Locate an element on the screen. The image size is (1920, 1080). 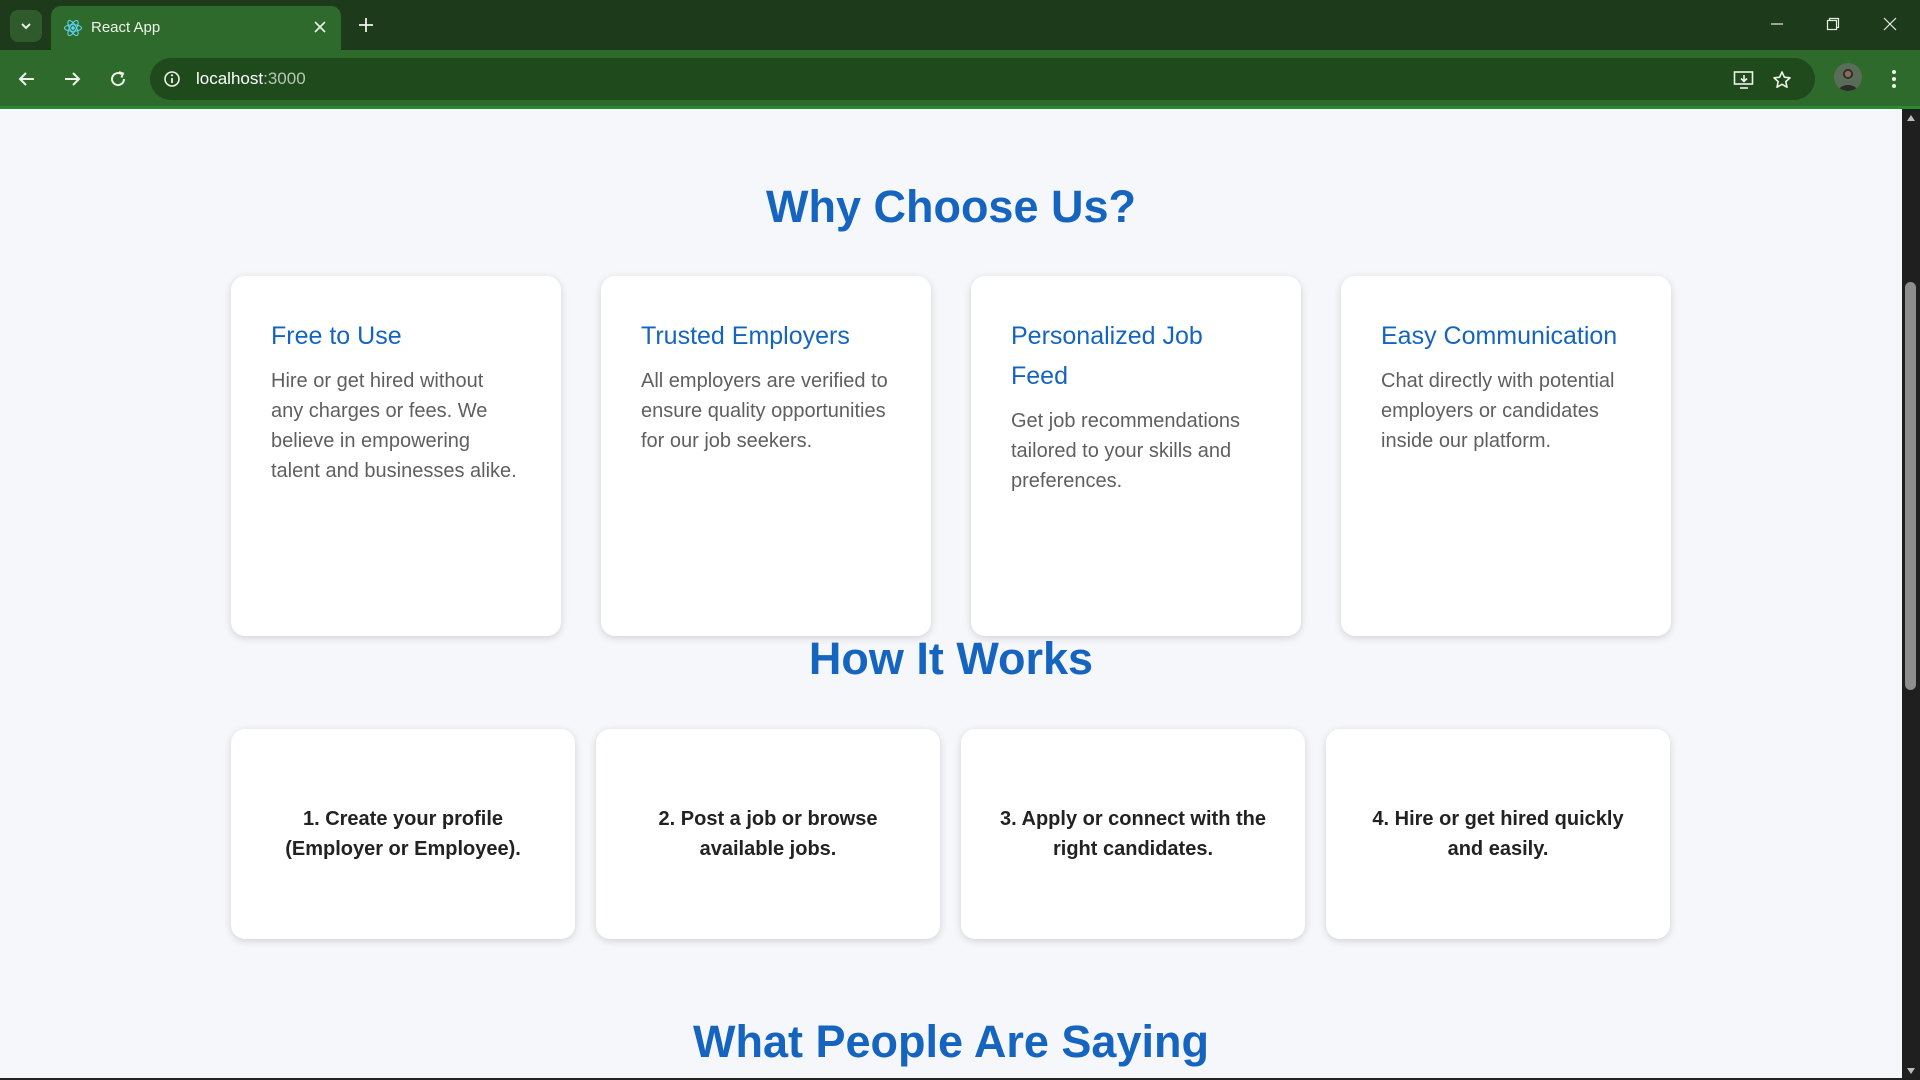
scroll-up-button is located at coordinates (1911, 118).